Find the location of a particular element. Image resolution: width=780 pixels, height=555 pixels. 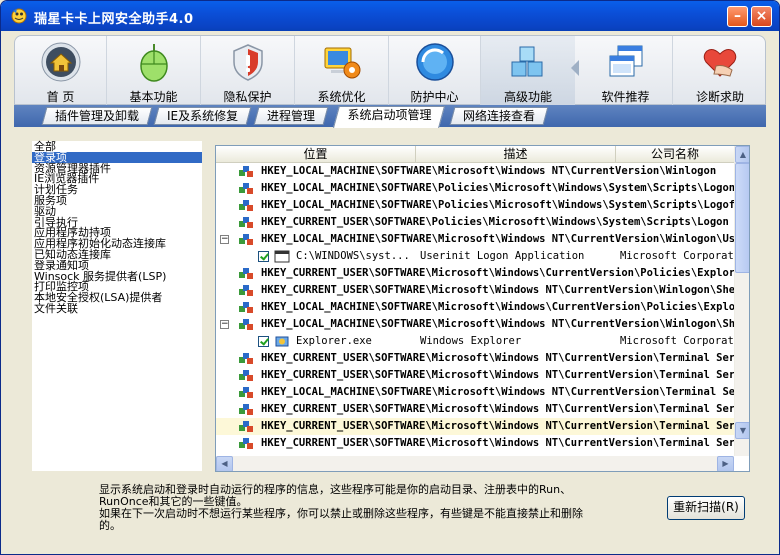

tab-ie-repair: IE及系统修复 is located at coordinates (202, 116).